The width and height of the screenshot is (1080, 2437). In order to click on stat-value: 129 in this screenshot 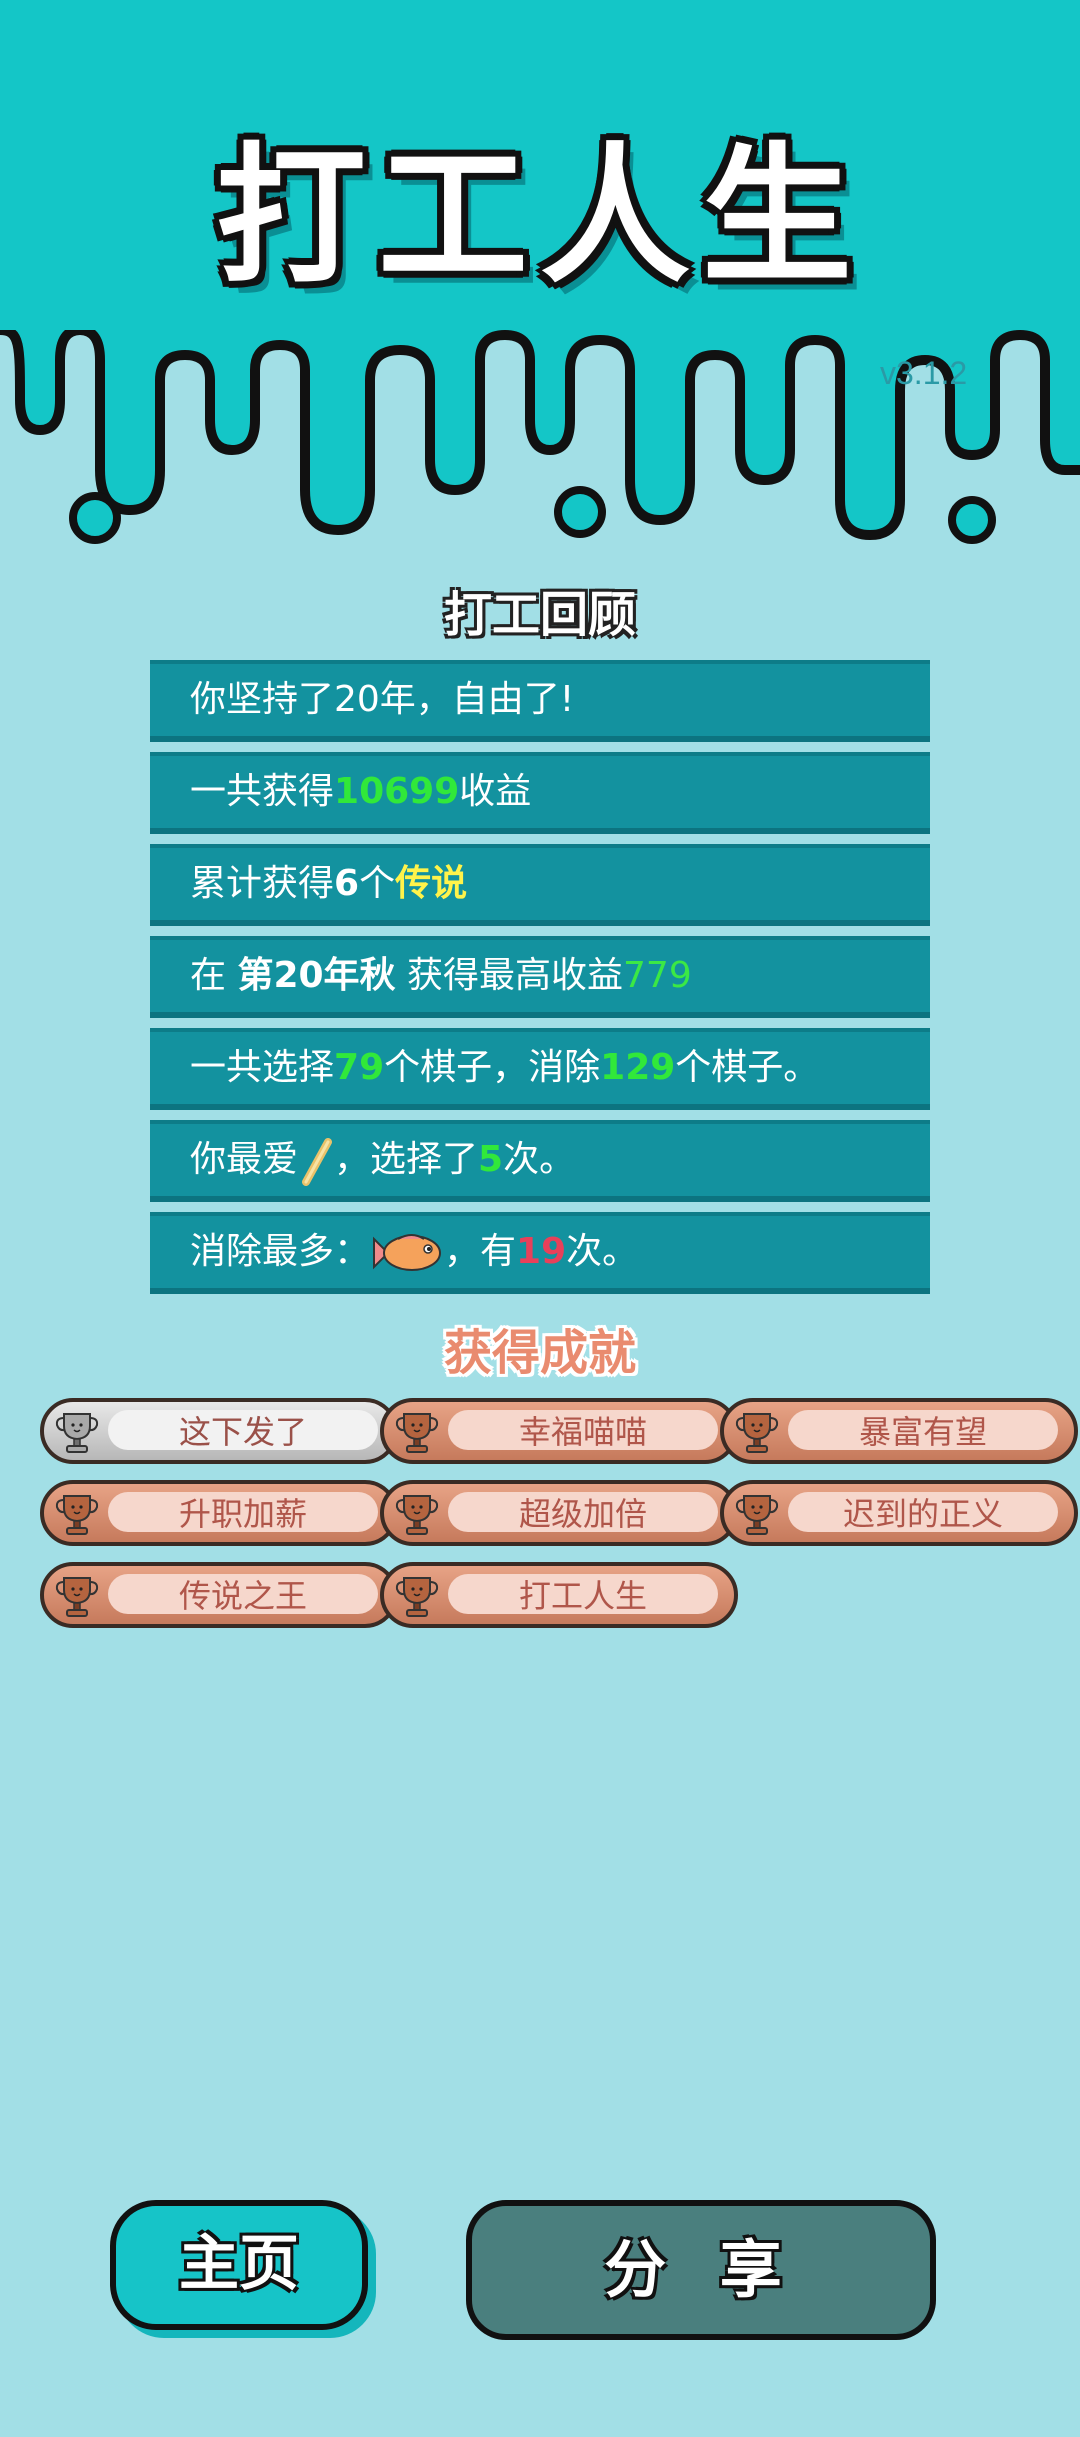, I will do `click(638, 1067)`.